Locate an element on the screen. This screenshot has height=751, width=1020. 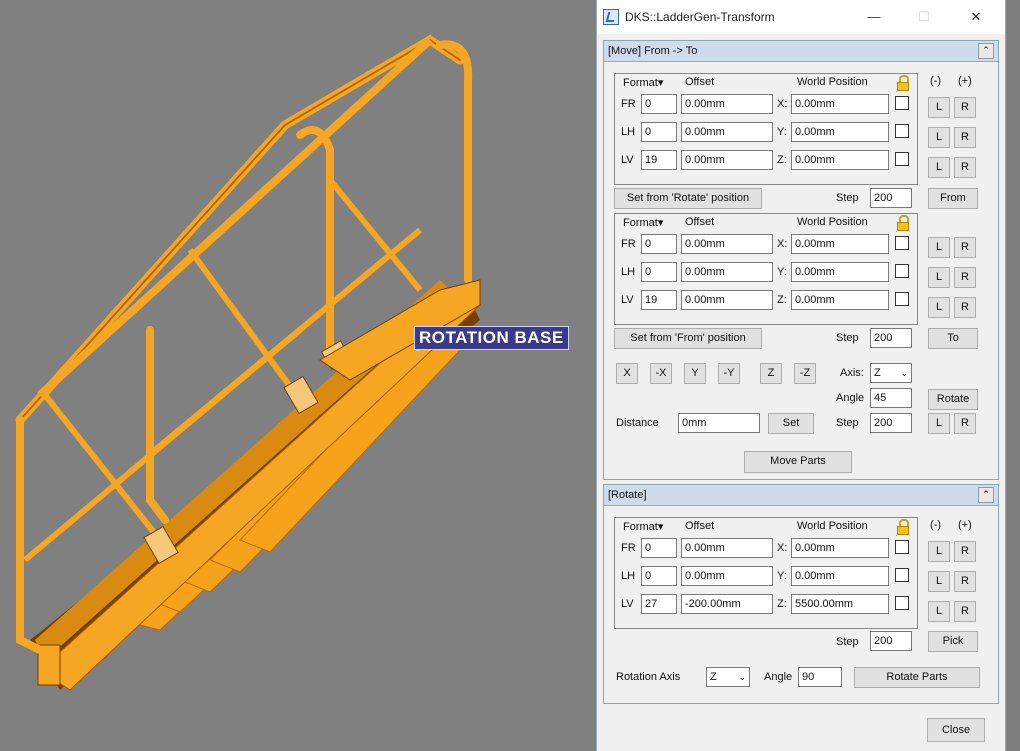
move-panel-header: [Move] From -> To ⌃ is located at coordinates (801, 51).